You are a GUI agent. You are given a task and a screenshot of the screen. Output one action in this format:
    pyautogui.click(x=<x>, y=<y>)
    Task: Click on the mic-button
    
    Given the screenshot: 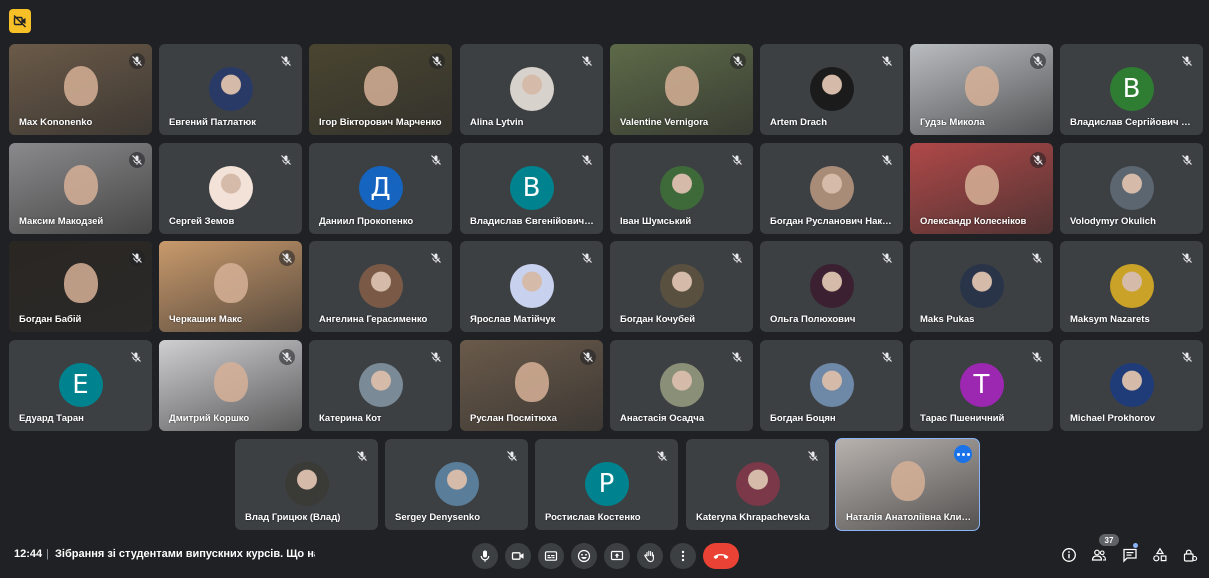 What is the action you would take?
    pyautogui.click(x=485, y=556)
    